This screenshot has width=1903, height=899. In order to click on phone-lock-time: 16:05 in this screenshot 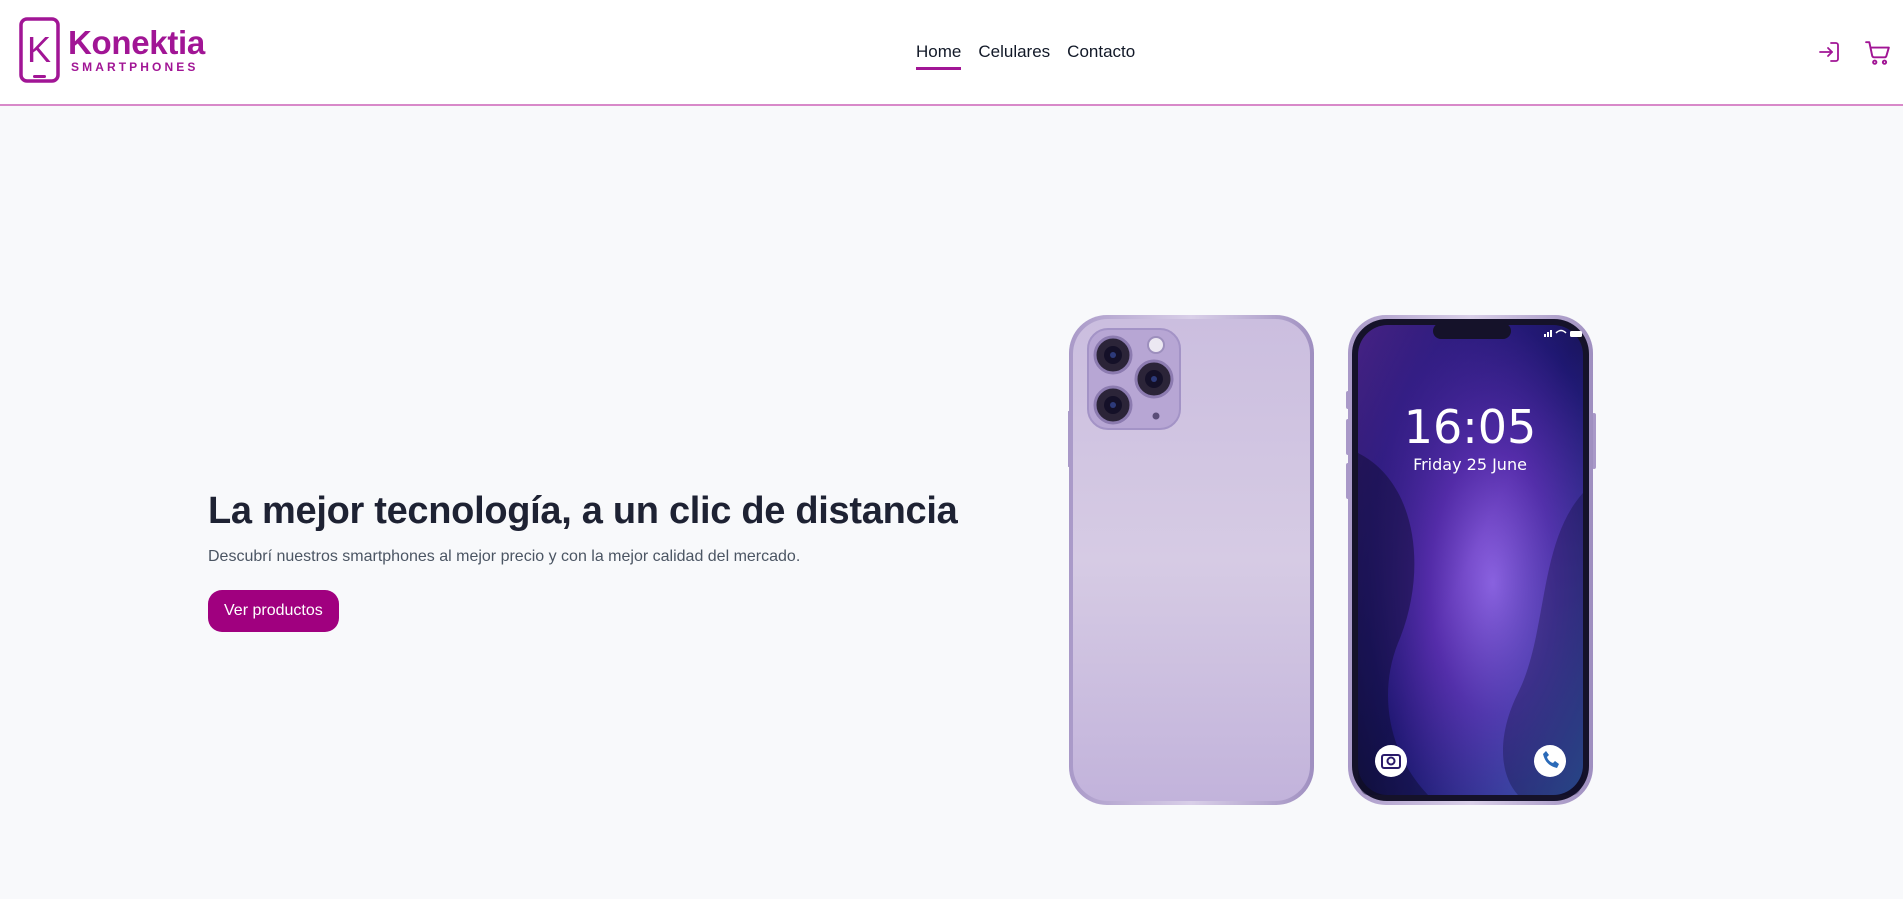, I will do `click(1470, 427)`.